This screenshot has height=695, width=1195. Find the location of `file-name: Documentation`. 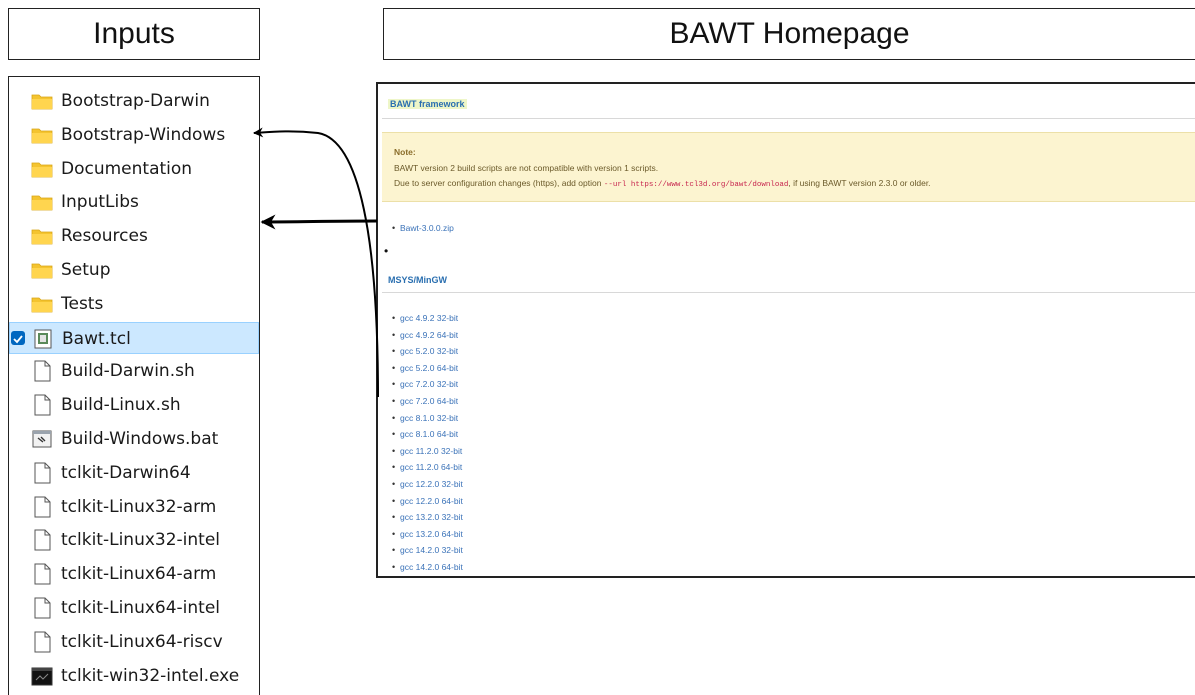

file-name: Documentation is located at coordinates (127, 168).